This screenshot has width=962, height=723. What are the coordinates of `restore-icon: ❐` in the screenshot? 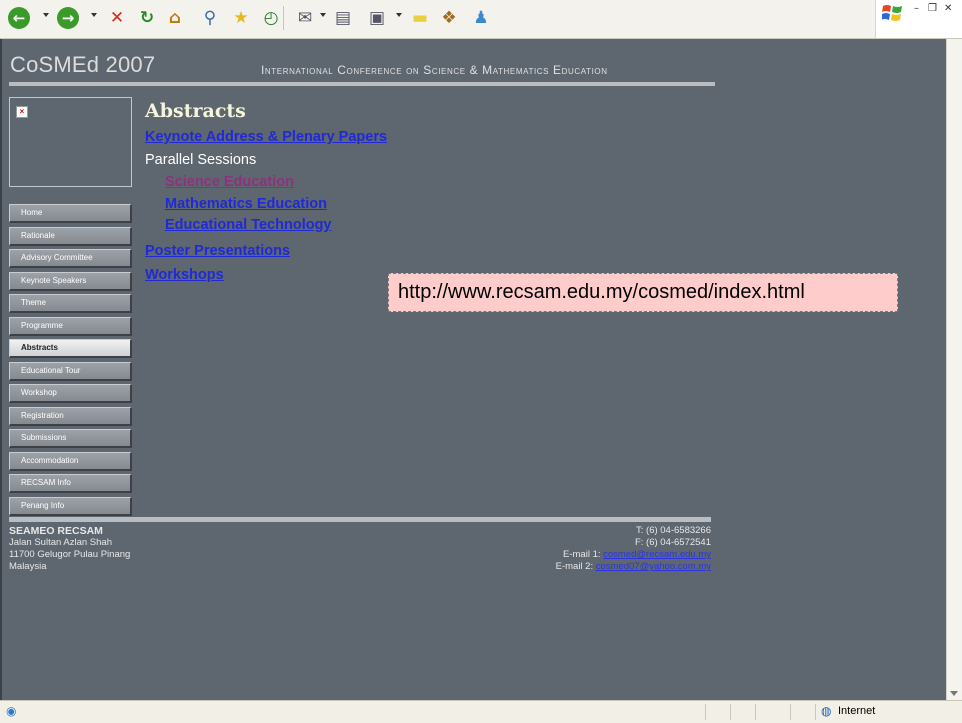 It's located at (932, 8).